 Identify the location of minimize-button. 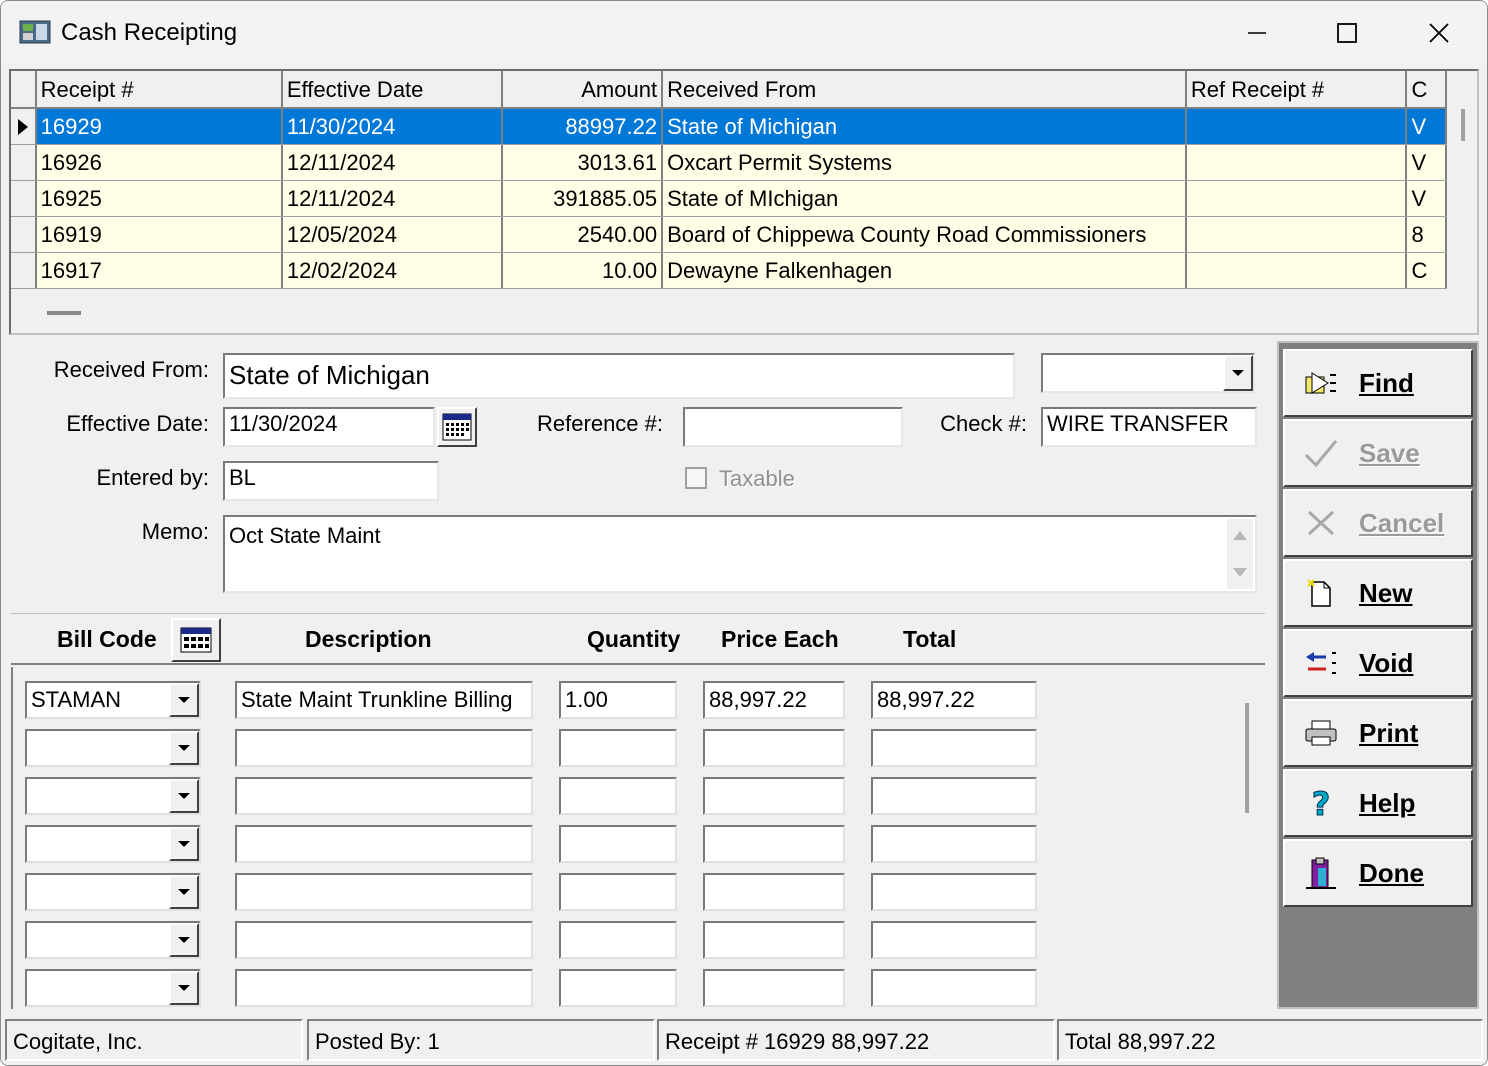
(1257, 33).